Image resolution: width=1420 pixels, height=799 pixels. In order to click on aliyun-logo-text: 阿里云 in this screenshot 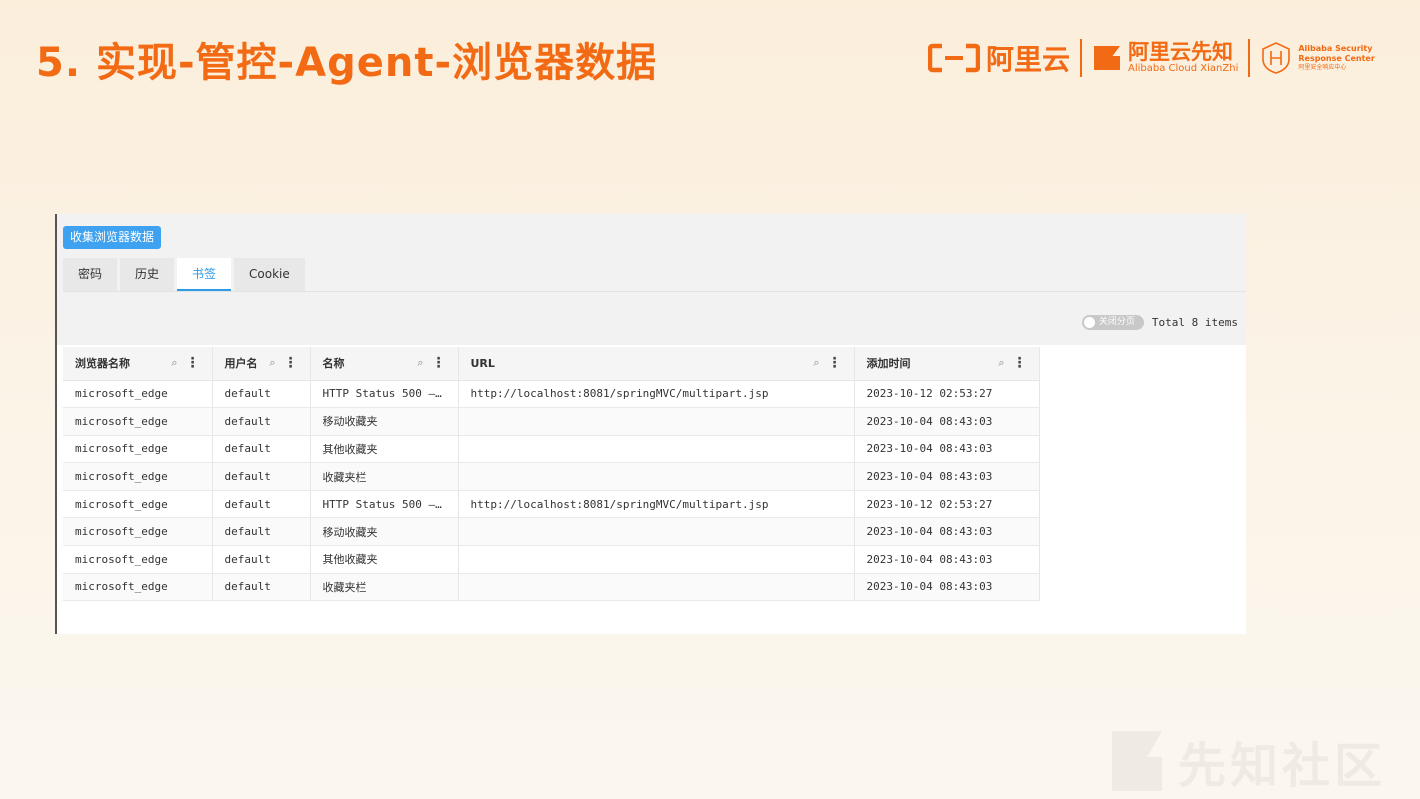, I will do `click(1028, 59)`.